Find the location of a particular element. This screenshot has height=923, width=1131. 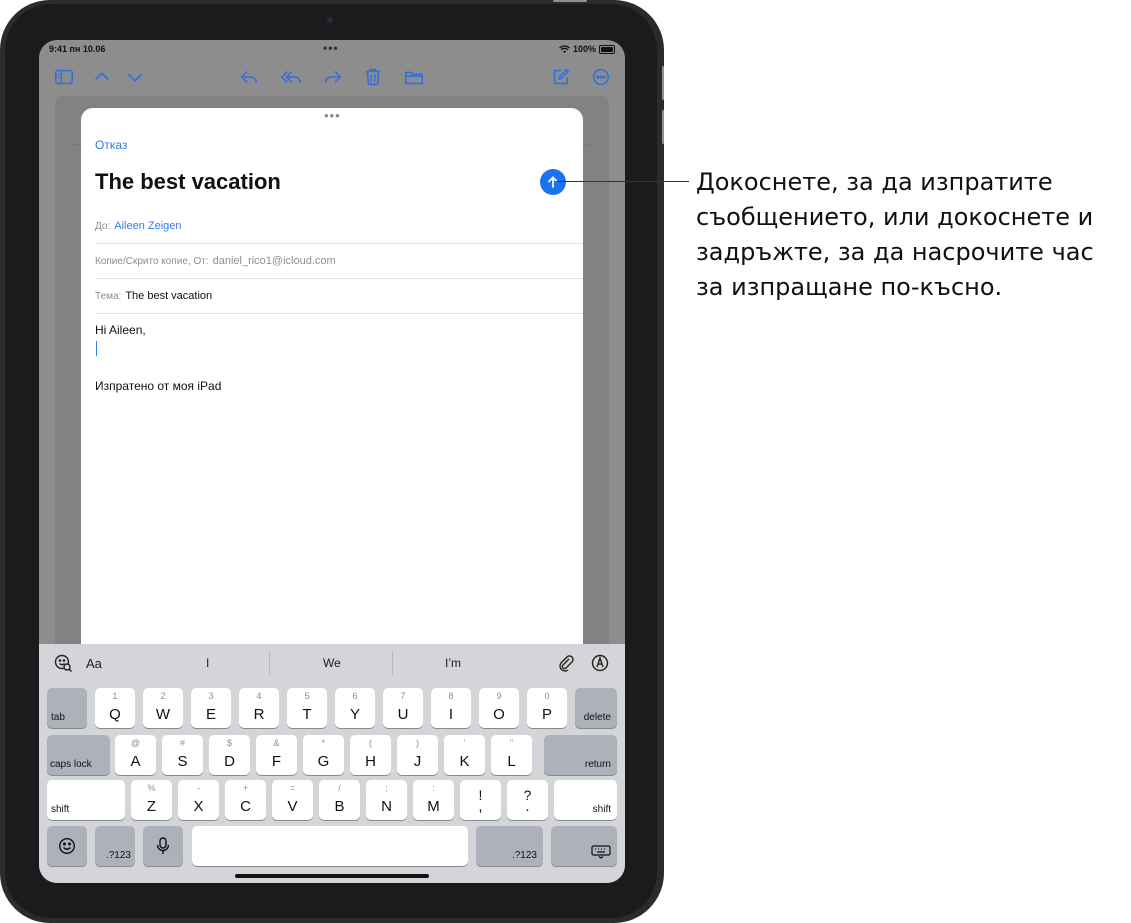

key-label: V is located at coordinates (292, 806).